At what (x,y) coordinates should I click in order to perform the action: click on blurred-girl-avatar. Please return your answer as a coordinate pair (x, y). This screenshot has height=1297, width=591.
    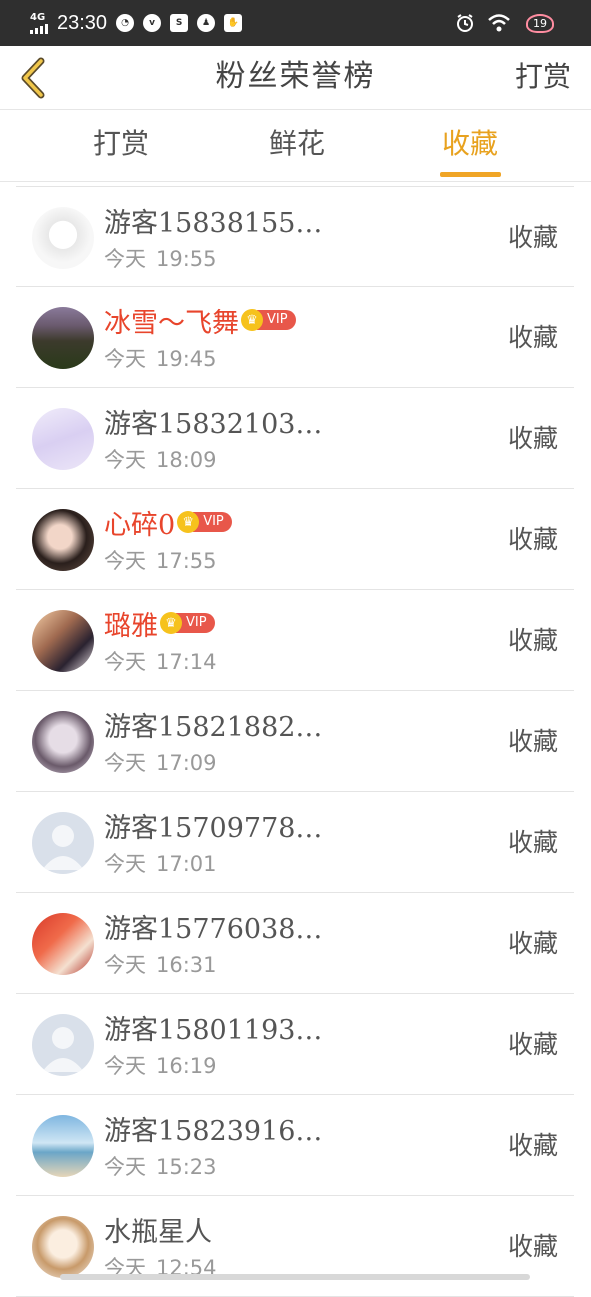
    Looking at the image, I should click on (63, 742).